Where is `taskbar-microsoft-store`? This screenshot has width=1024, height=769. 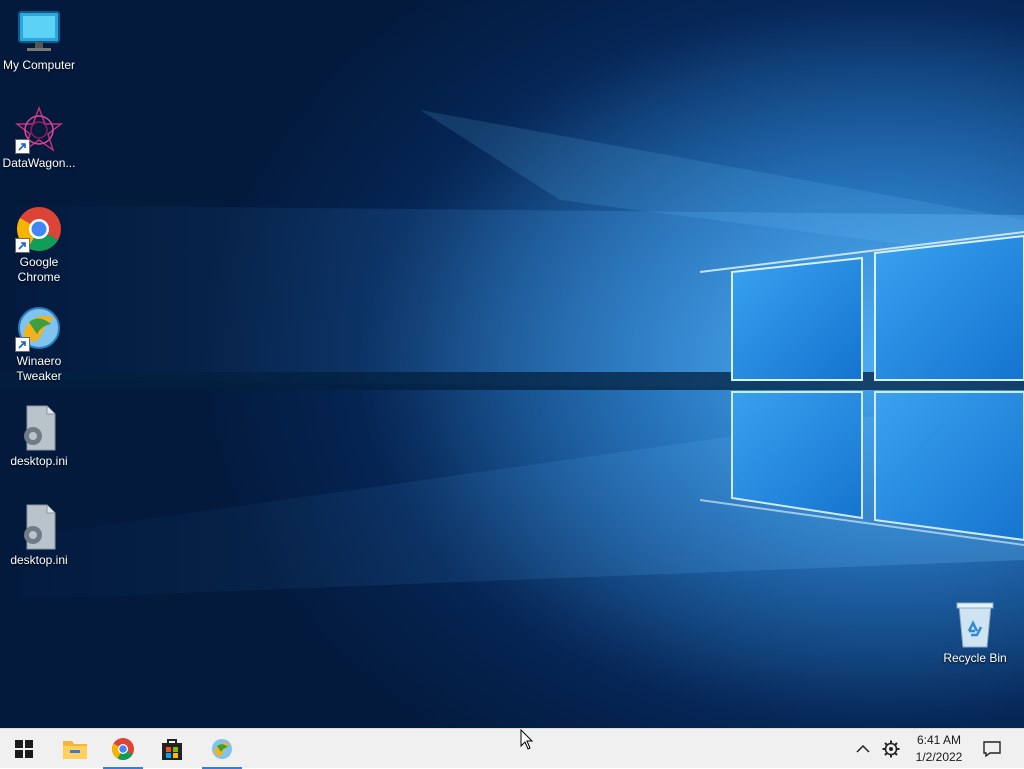
taskbar-microsoft-store is located at coordinates (172, 749).